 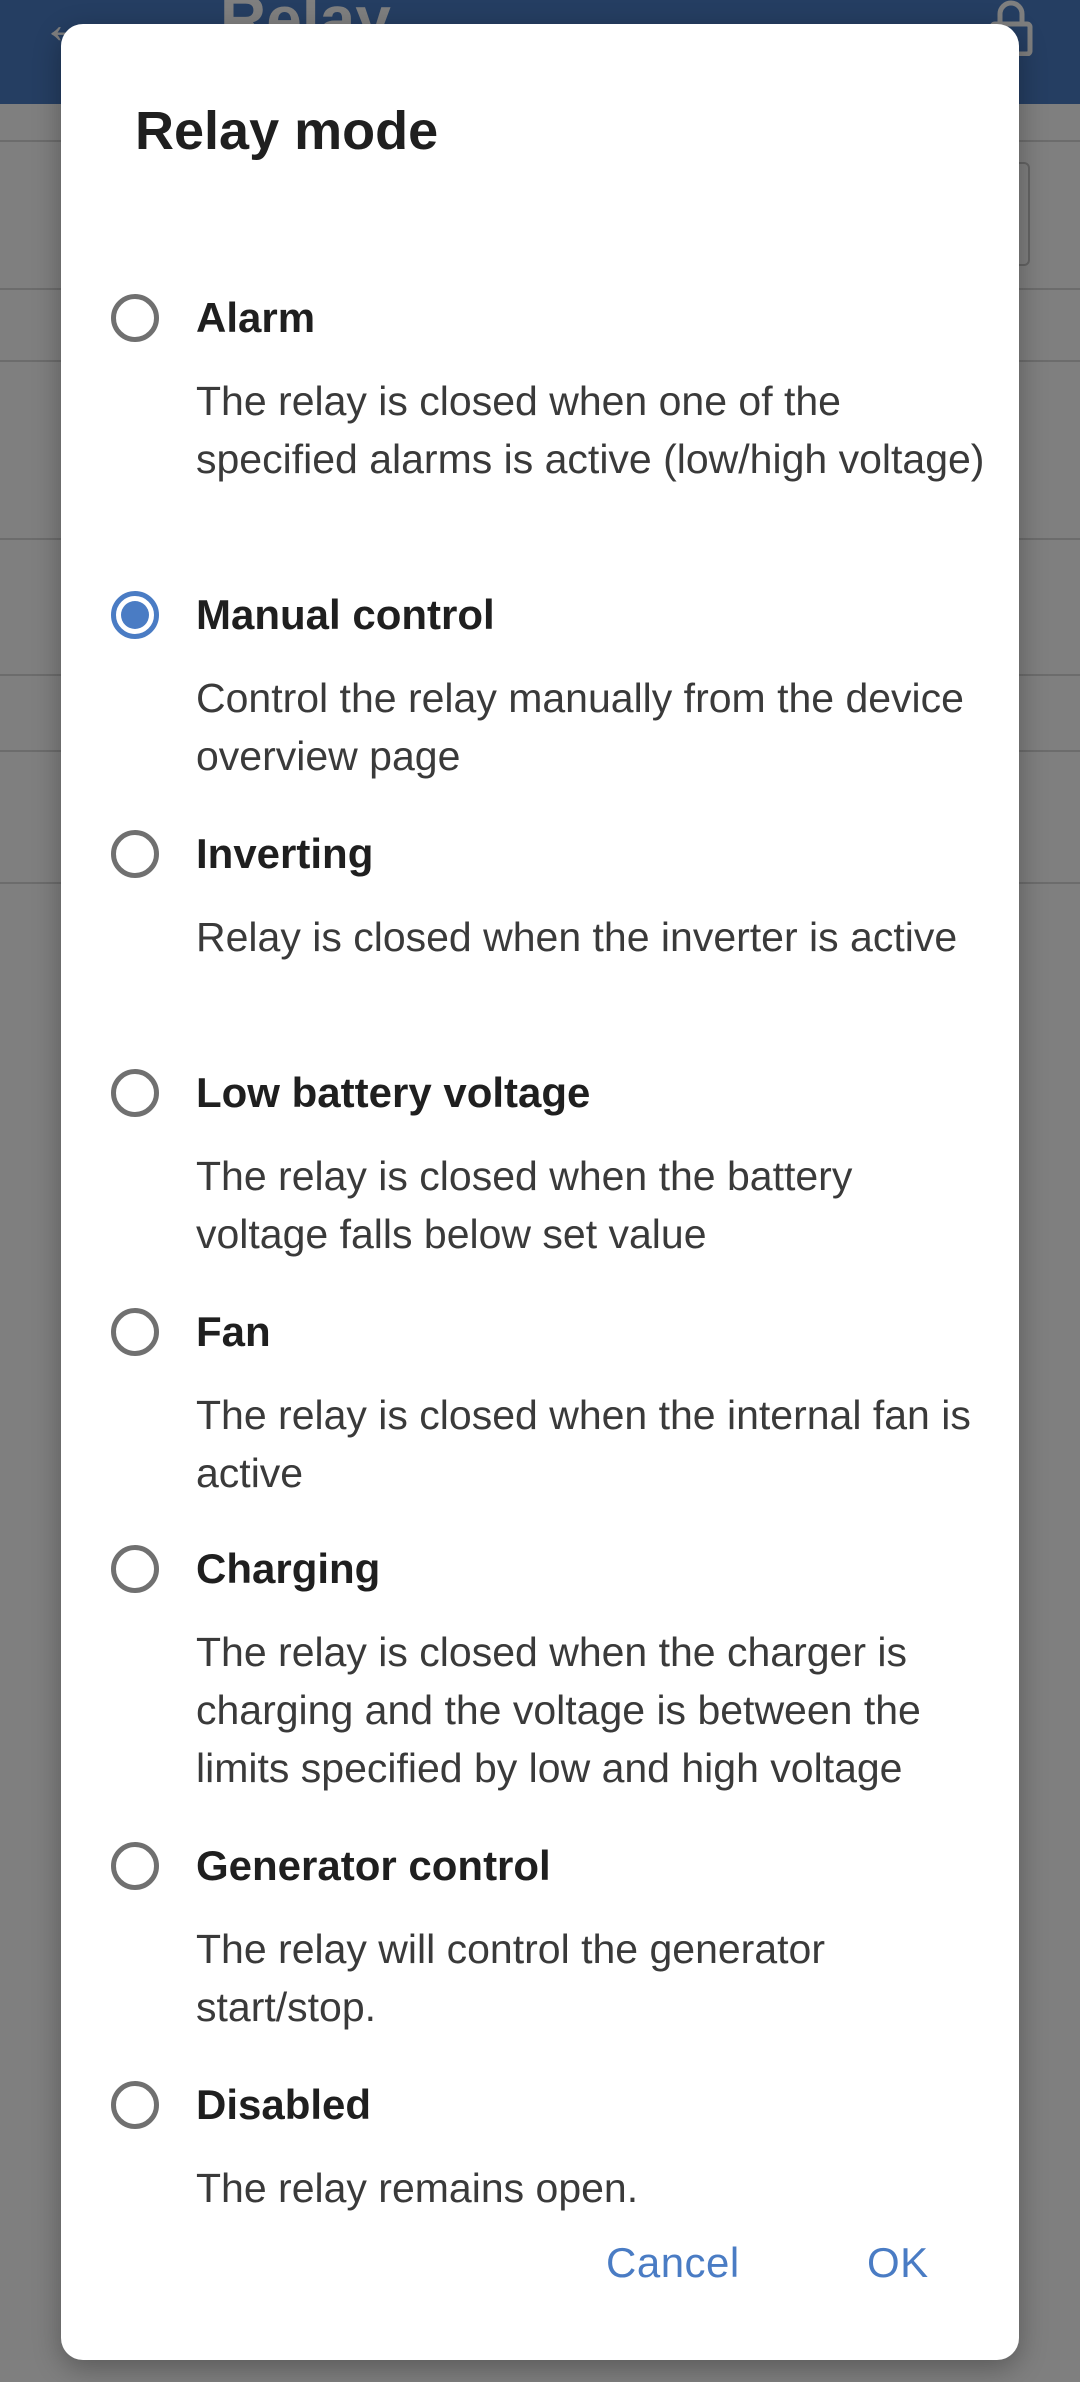 I want to click on dialog-title: Relay mode, so click(x=287, y=131).